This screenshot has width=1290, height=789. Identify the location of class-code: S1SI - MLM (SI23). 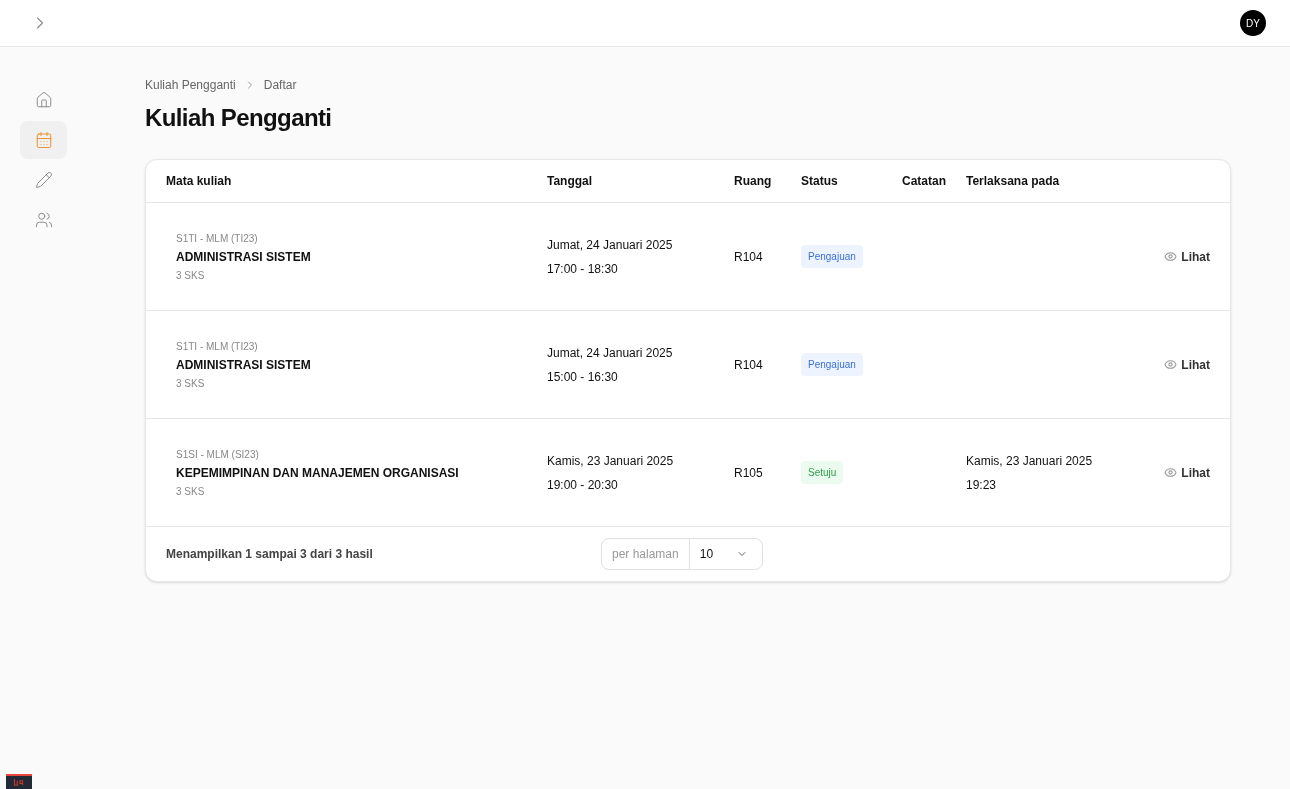
(218, 454).